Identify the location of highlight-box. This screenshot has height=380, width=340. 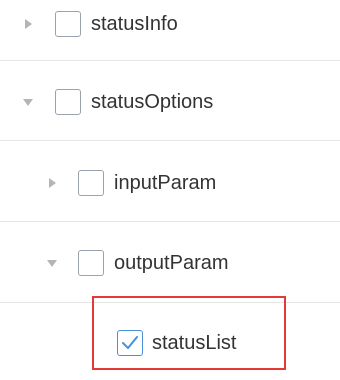
(189, 333).